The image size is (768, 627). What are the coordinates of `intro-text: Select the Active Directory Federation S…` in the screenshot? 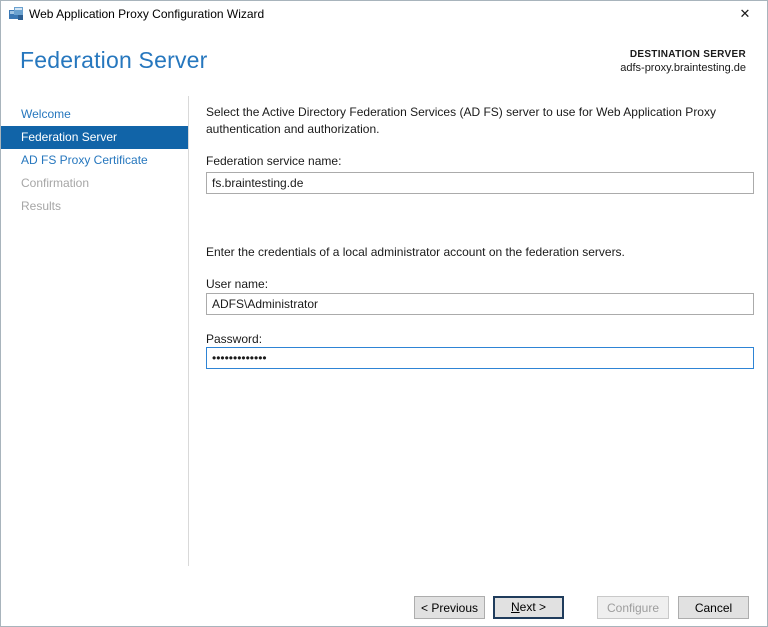 It's located at (461, 121).